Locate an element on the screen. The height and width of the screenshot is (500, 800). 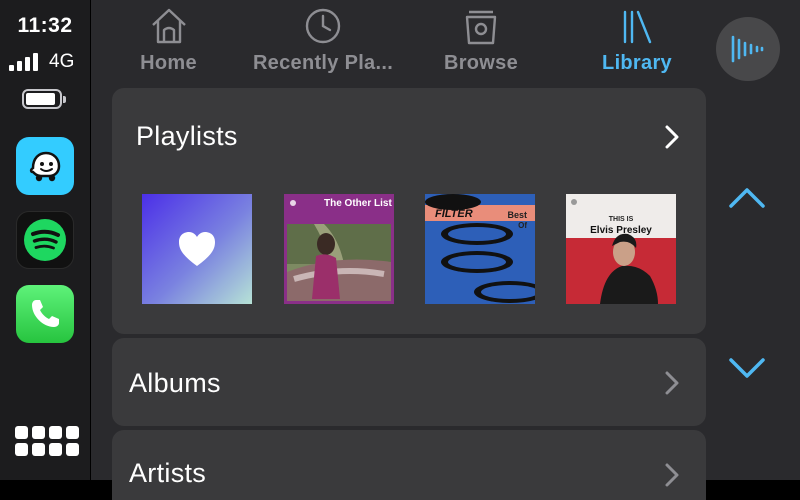
playlist-best-of-filter: FILTER Best Of is located at coordinates (480, 249).